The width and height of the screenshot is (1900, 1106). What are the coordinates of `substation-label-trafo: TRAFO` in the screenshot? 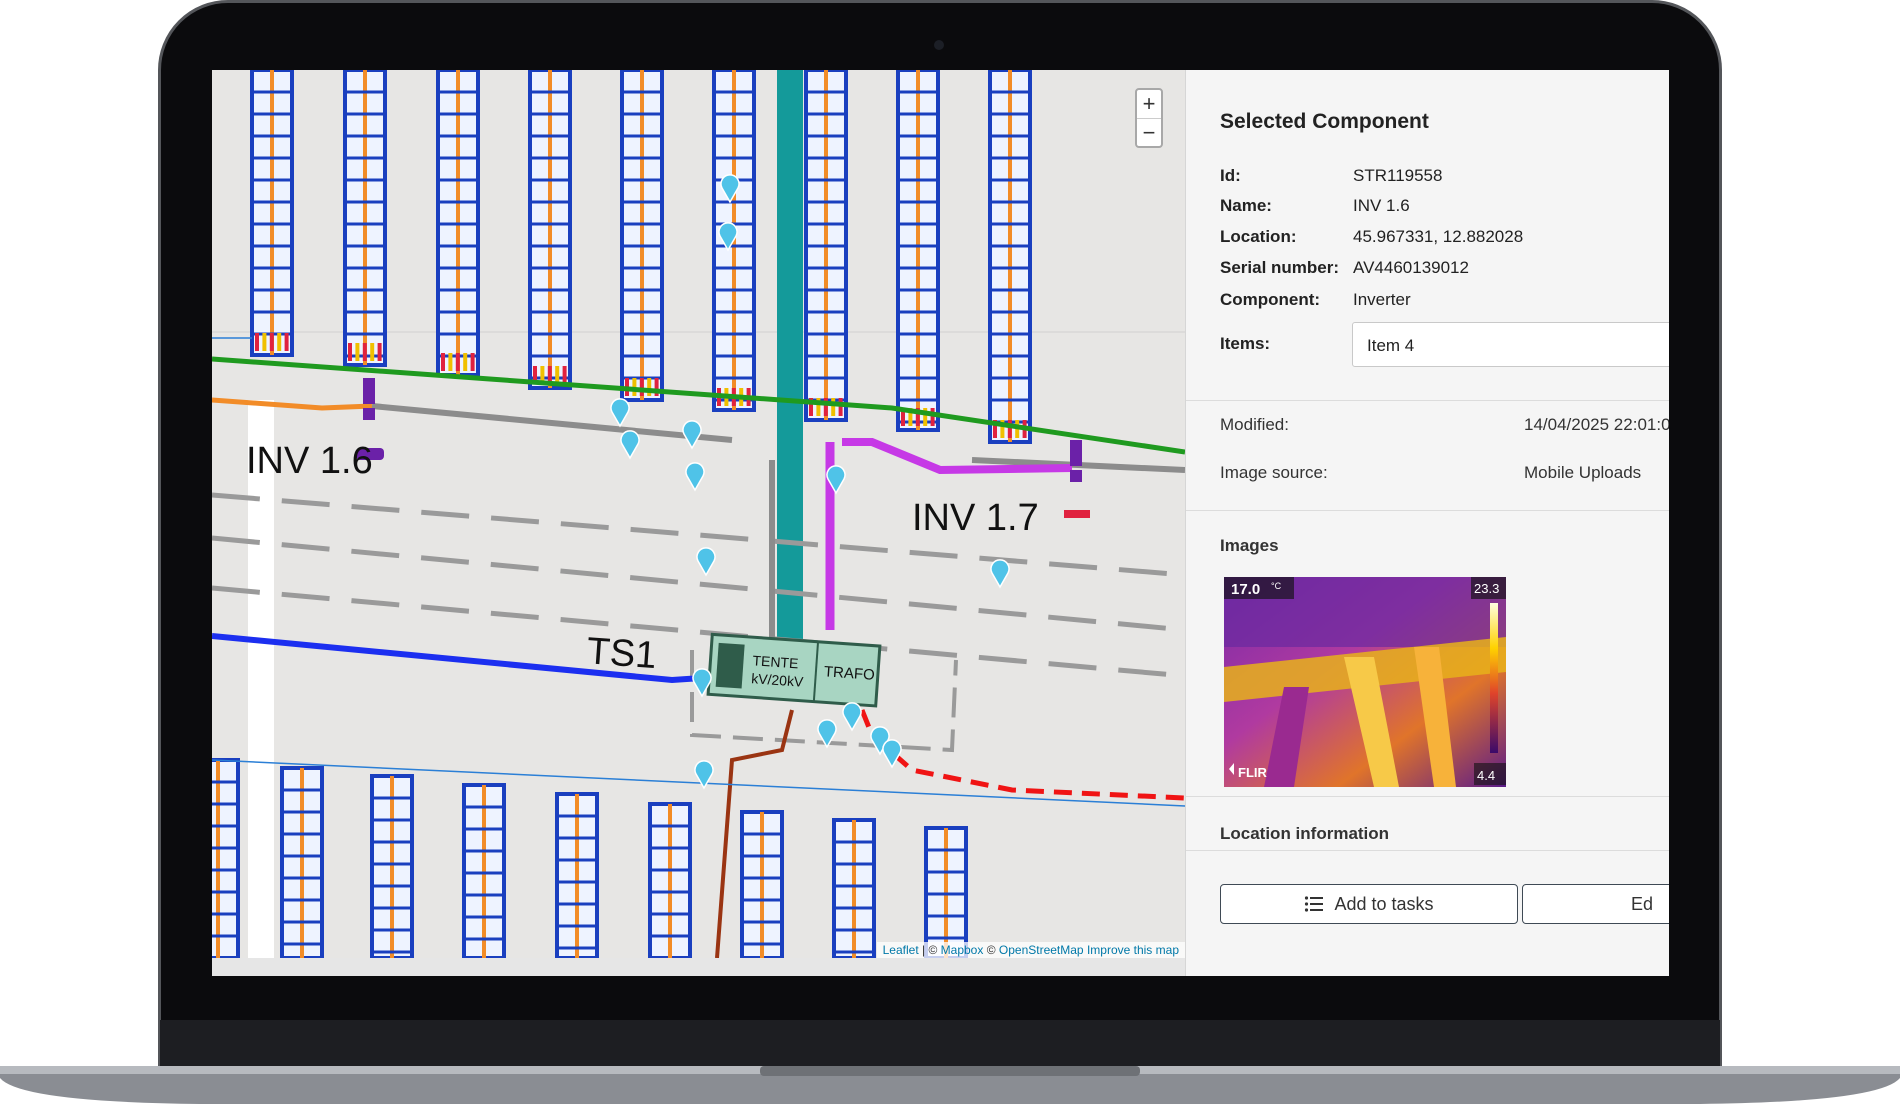 It's located at (849, 673).